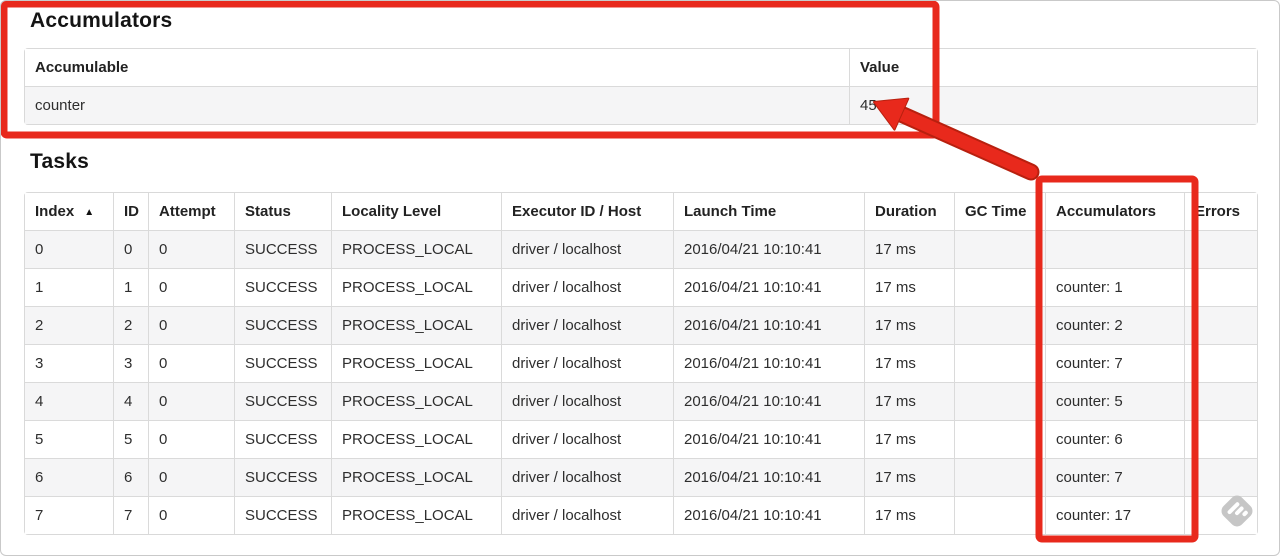  What do you see at coordinates (130, 439) in the screenshot?
I see `cell-id: 5` at bounding box center [130, 439].